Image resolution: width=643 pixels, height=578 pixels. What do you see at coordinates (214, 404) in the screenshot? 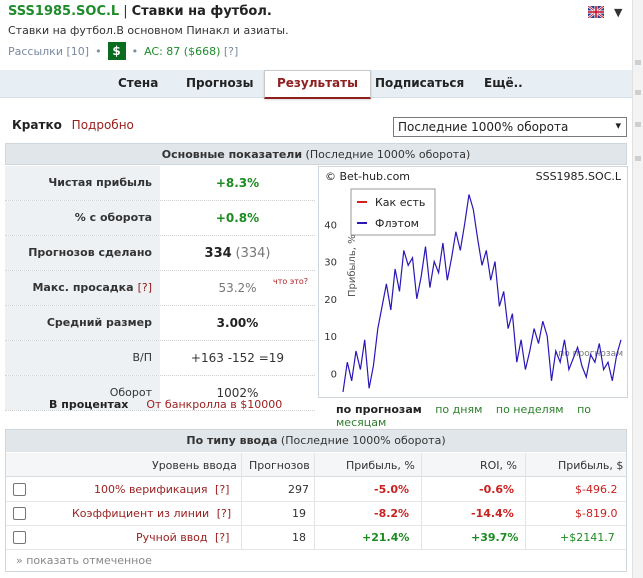
I see `bankroll-link: От банкролла в $10000` at bounding box center [214, 404].